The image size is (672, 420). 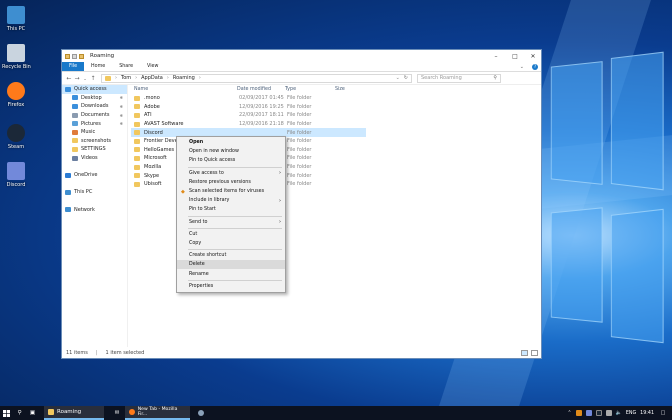 I want to click on menu-item-include-in-library: Include in library ›, so click(x=231, y=200).